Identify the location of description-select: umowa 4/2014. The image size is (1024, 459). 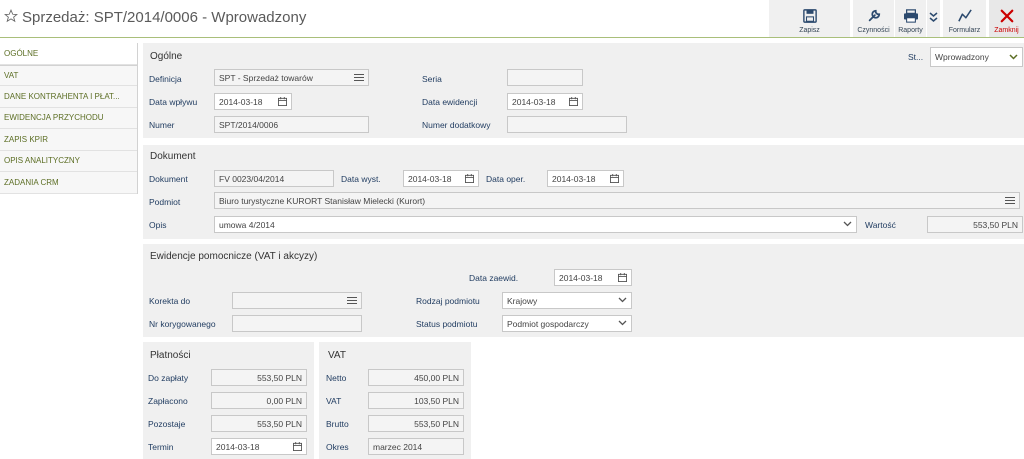
(535, 224).